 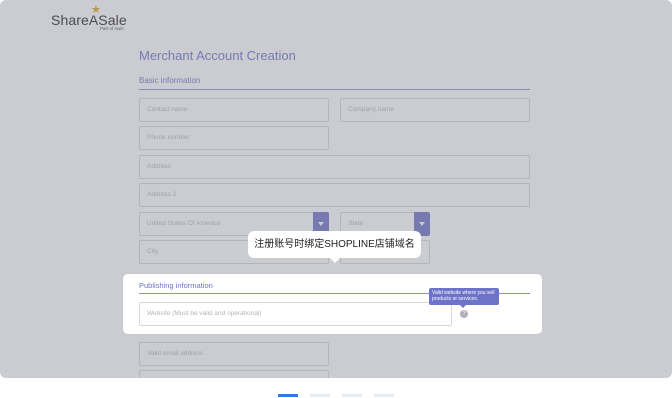 I want to click on annotation-callout: 注册账号时绑定SHOPLINE店铺域名, so click(x=334, y=247).